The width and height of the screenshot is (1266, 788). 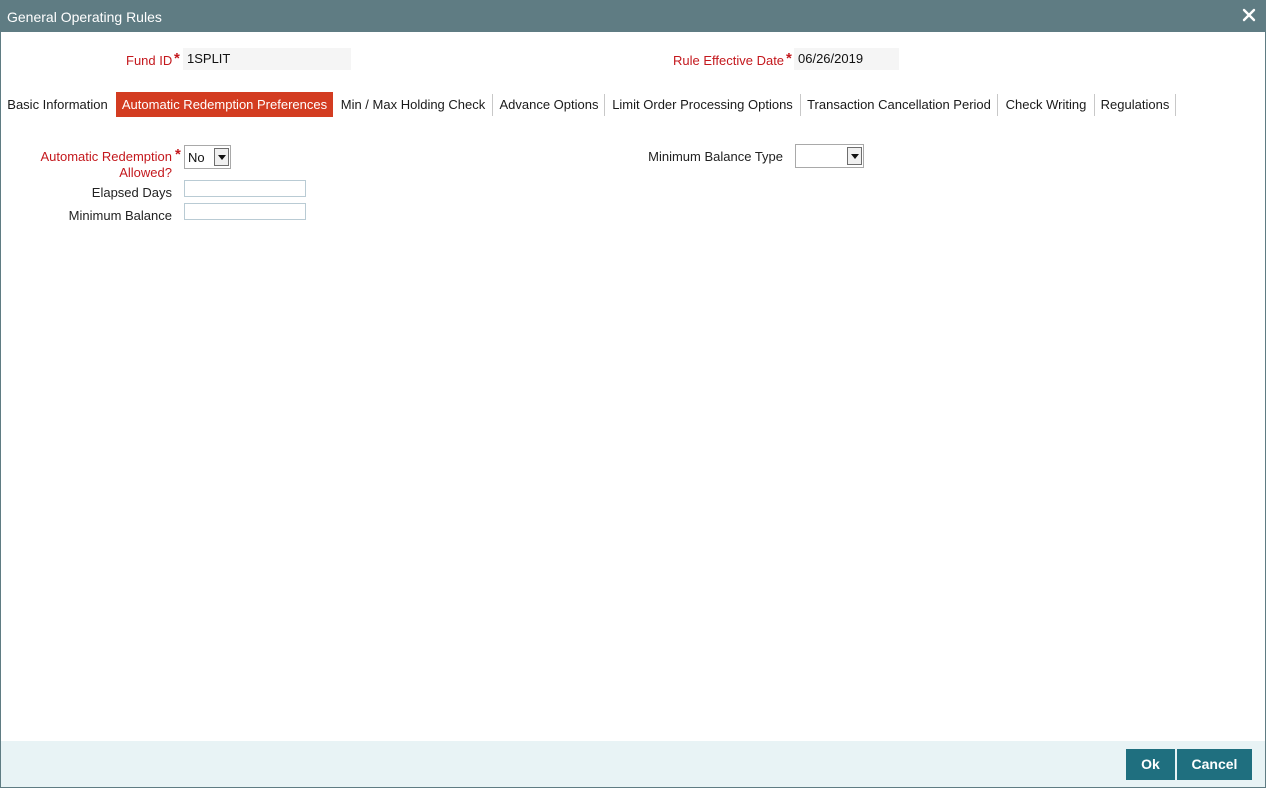 I want to click on tab-basic-information: Basic Information, so click(x=57, y=104).